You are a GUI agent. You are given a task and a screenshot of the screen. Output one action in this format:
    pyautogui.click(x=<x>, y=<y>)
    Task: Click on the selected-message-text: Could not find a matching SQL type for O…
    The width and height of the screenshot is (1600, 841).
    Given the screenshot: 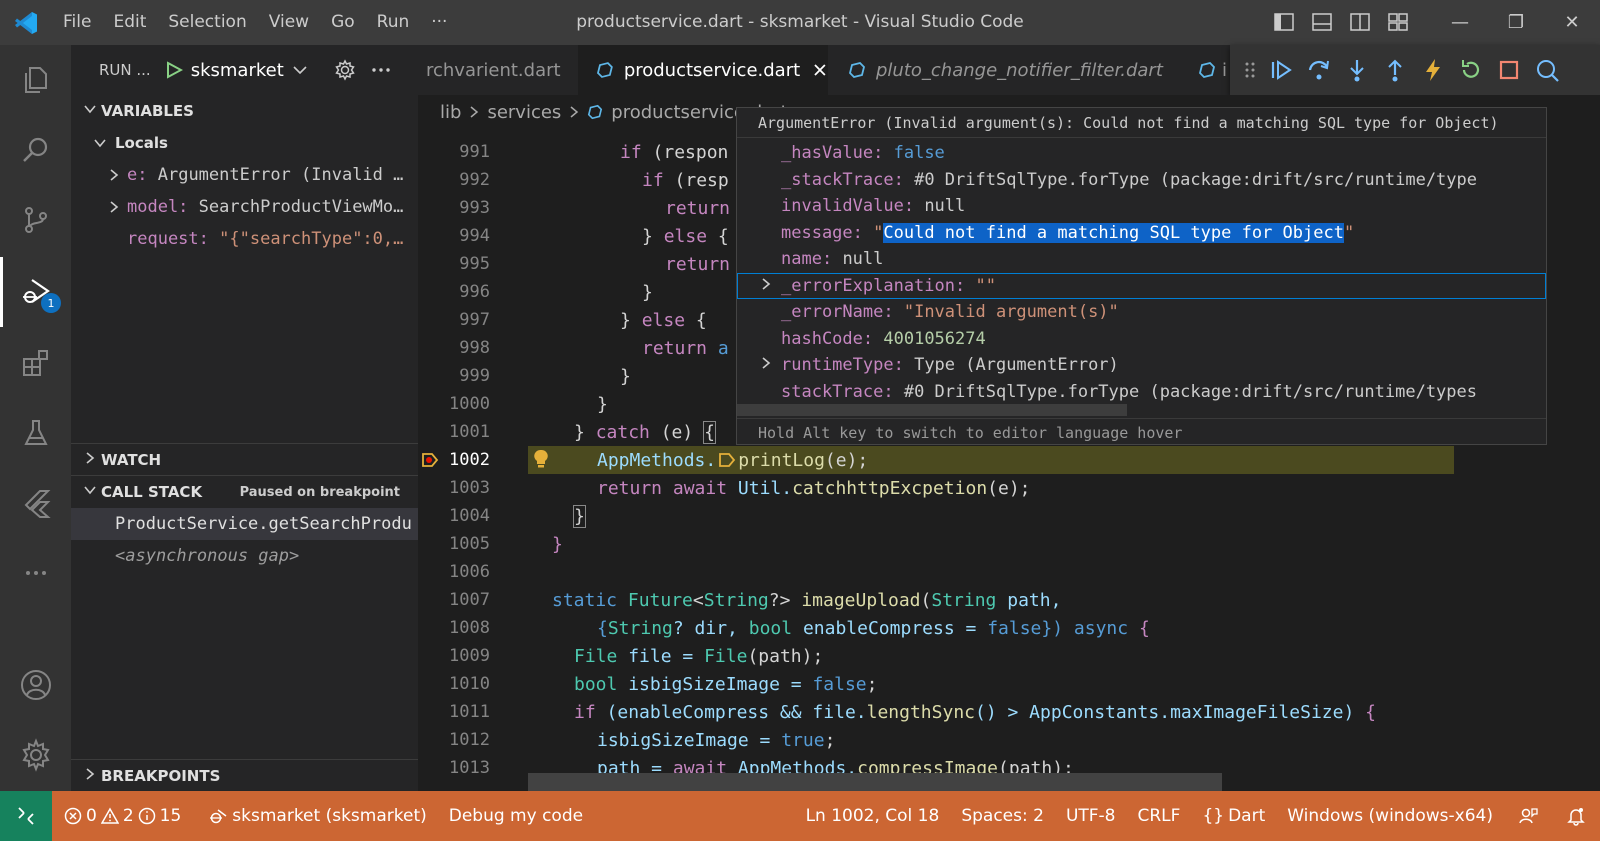 What is the action you would take?
    pyautogui.click(x=1113, y=232)
    